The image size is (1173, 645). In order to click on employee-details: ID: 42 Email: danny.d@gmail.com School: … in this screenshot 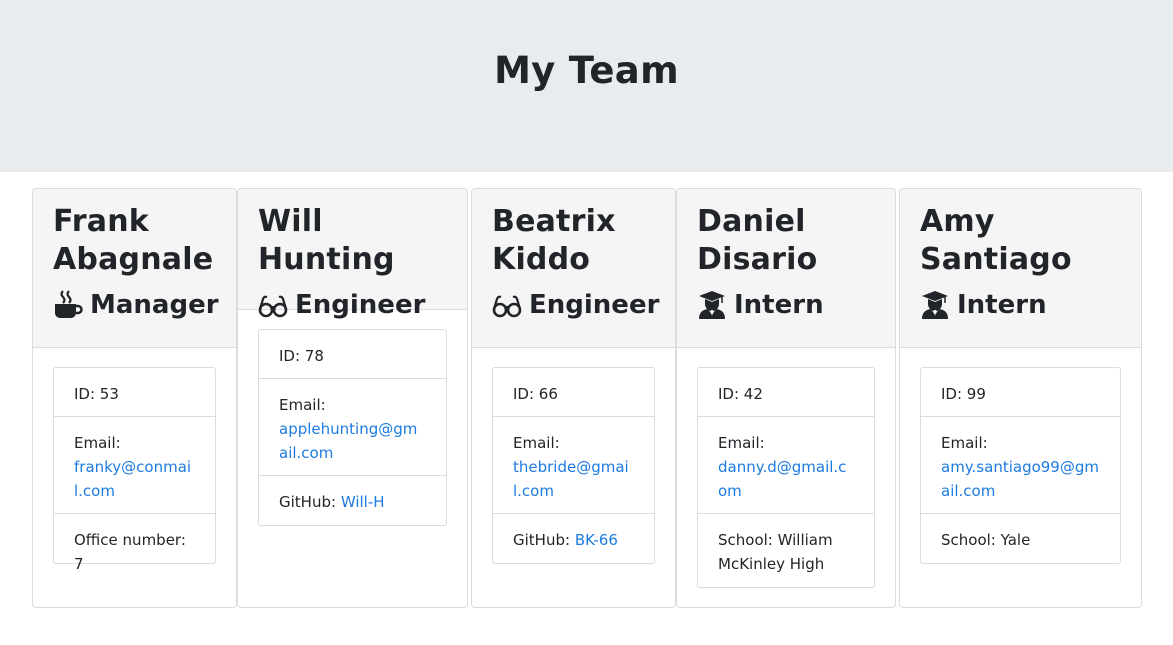, I will do `click(786, 477)`.